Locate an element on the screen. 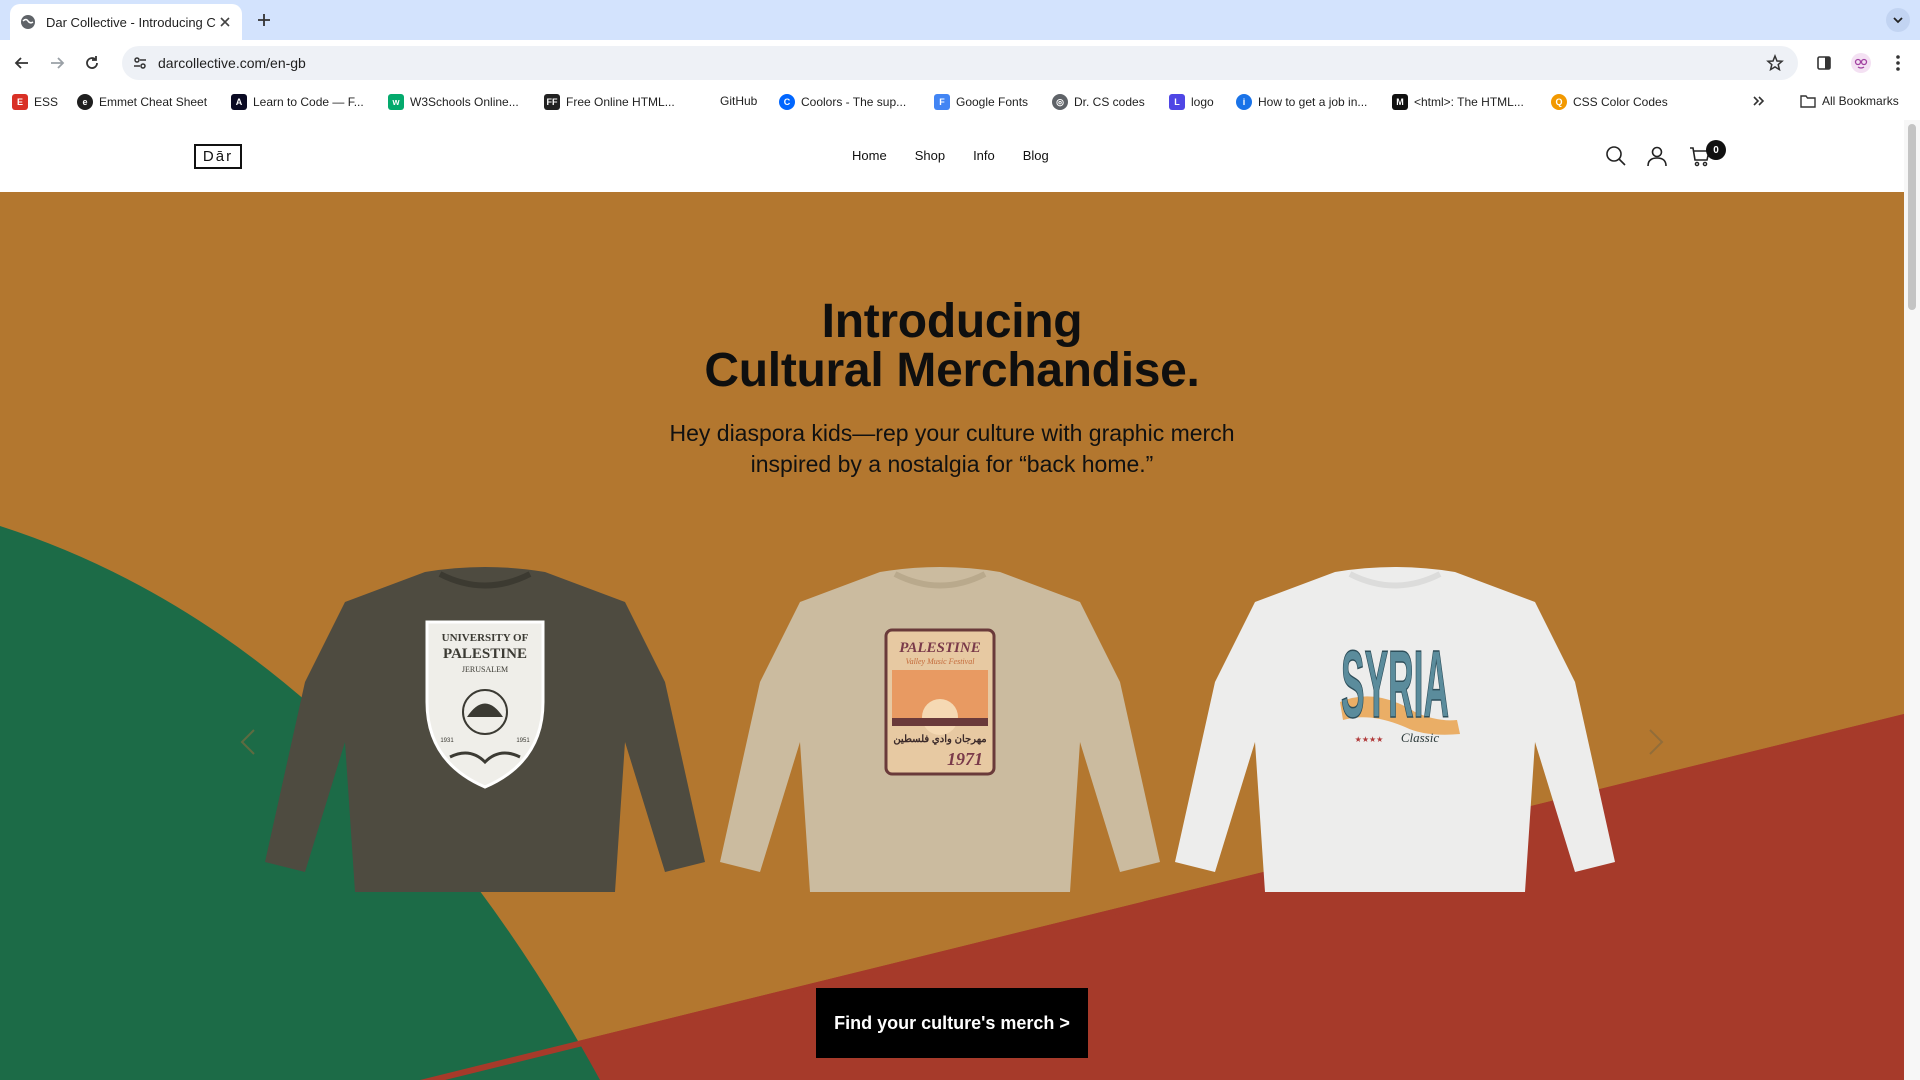 This screenshot has height=1080, width=1920. print-line-2: PALESTINE is located at coordinates (485, 654).